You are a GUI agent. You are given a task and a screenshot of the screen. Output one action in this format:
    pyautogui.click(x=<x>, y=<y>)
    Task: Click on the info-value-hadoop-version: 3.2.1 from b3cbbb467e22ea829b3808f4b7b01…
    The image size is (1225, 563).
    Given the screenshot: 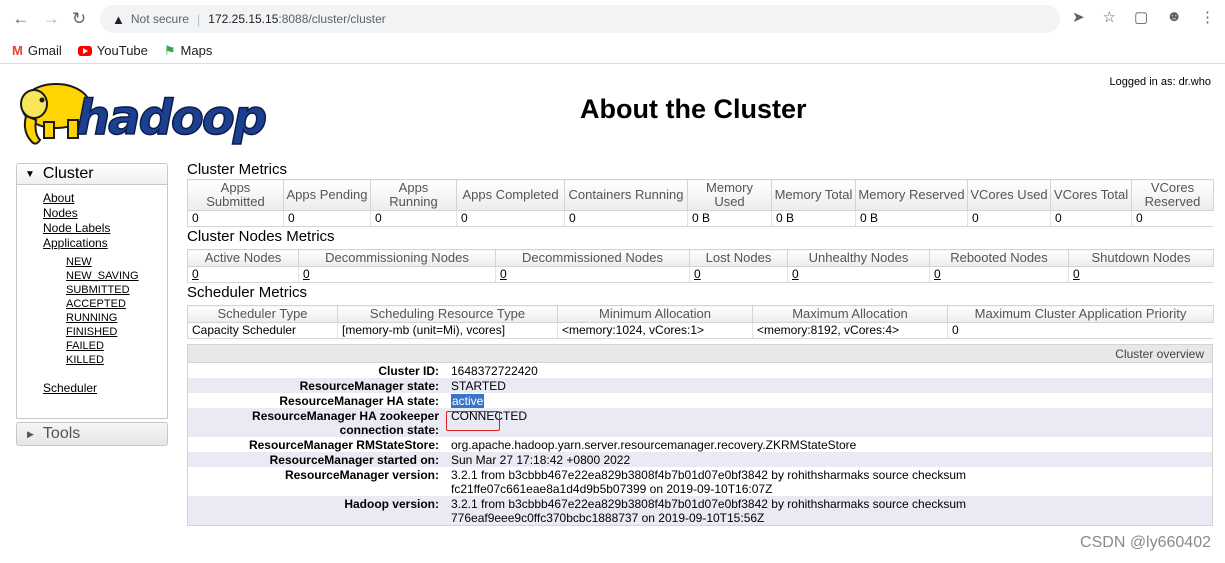 What is the action you would take?
    pyautogui.click(x=709, y=511)
    